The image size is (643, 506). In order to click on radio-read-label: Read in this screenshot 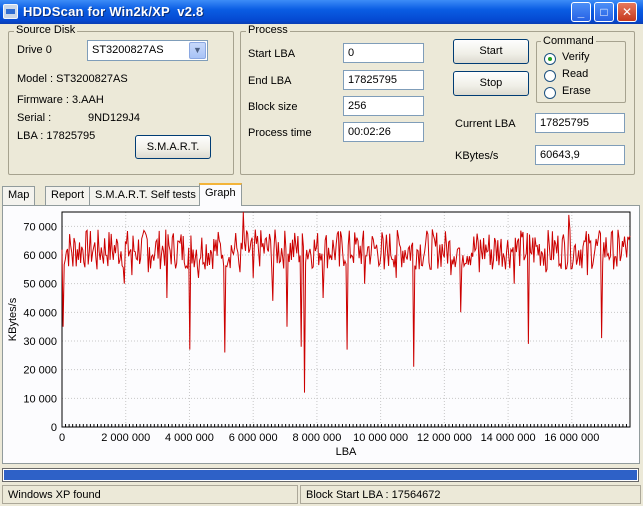, I will do `click(575, 74)`.